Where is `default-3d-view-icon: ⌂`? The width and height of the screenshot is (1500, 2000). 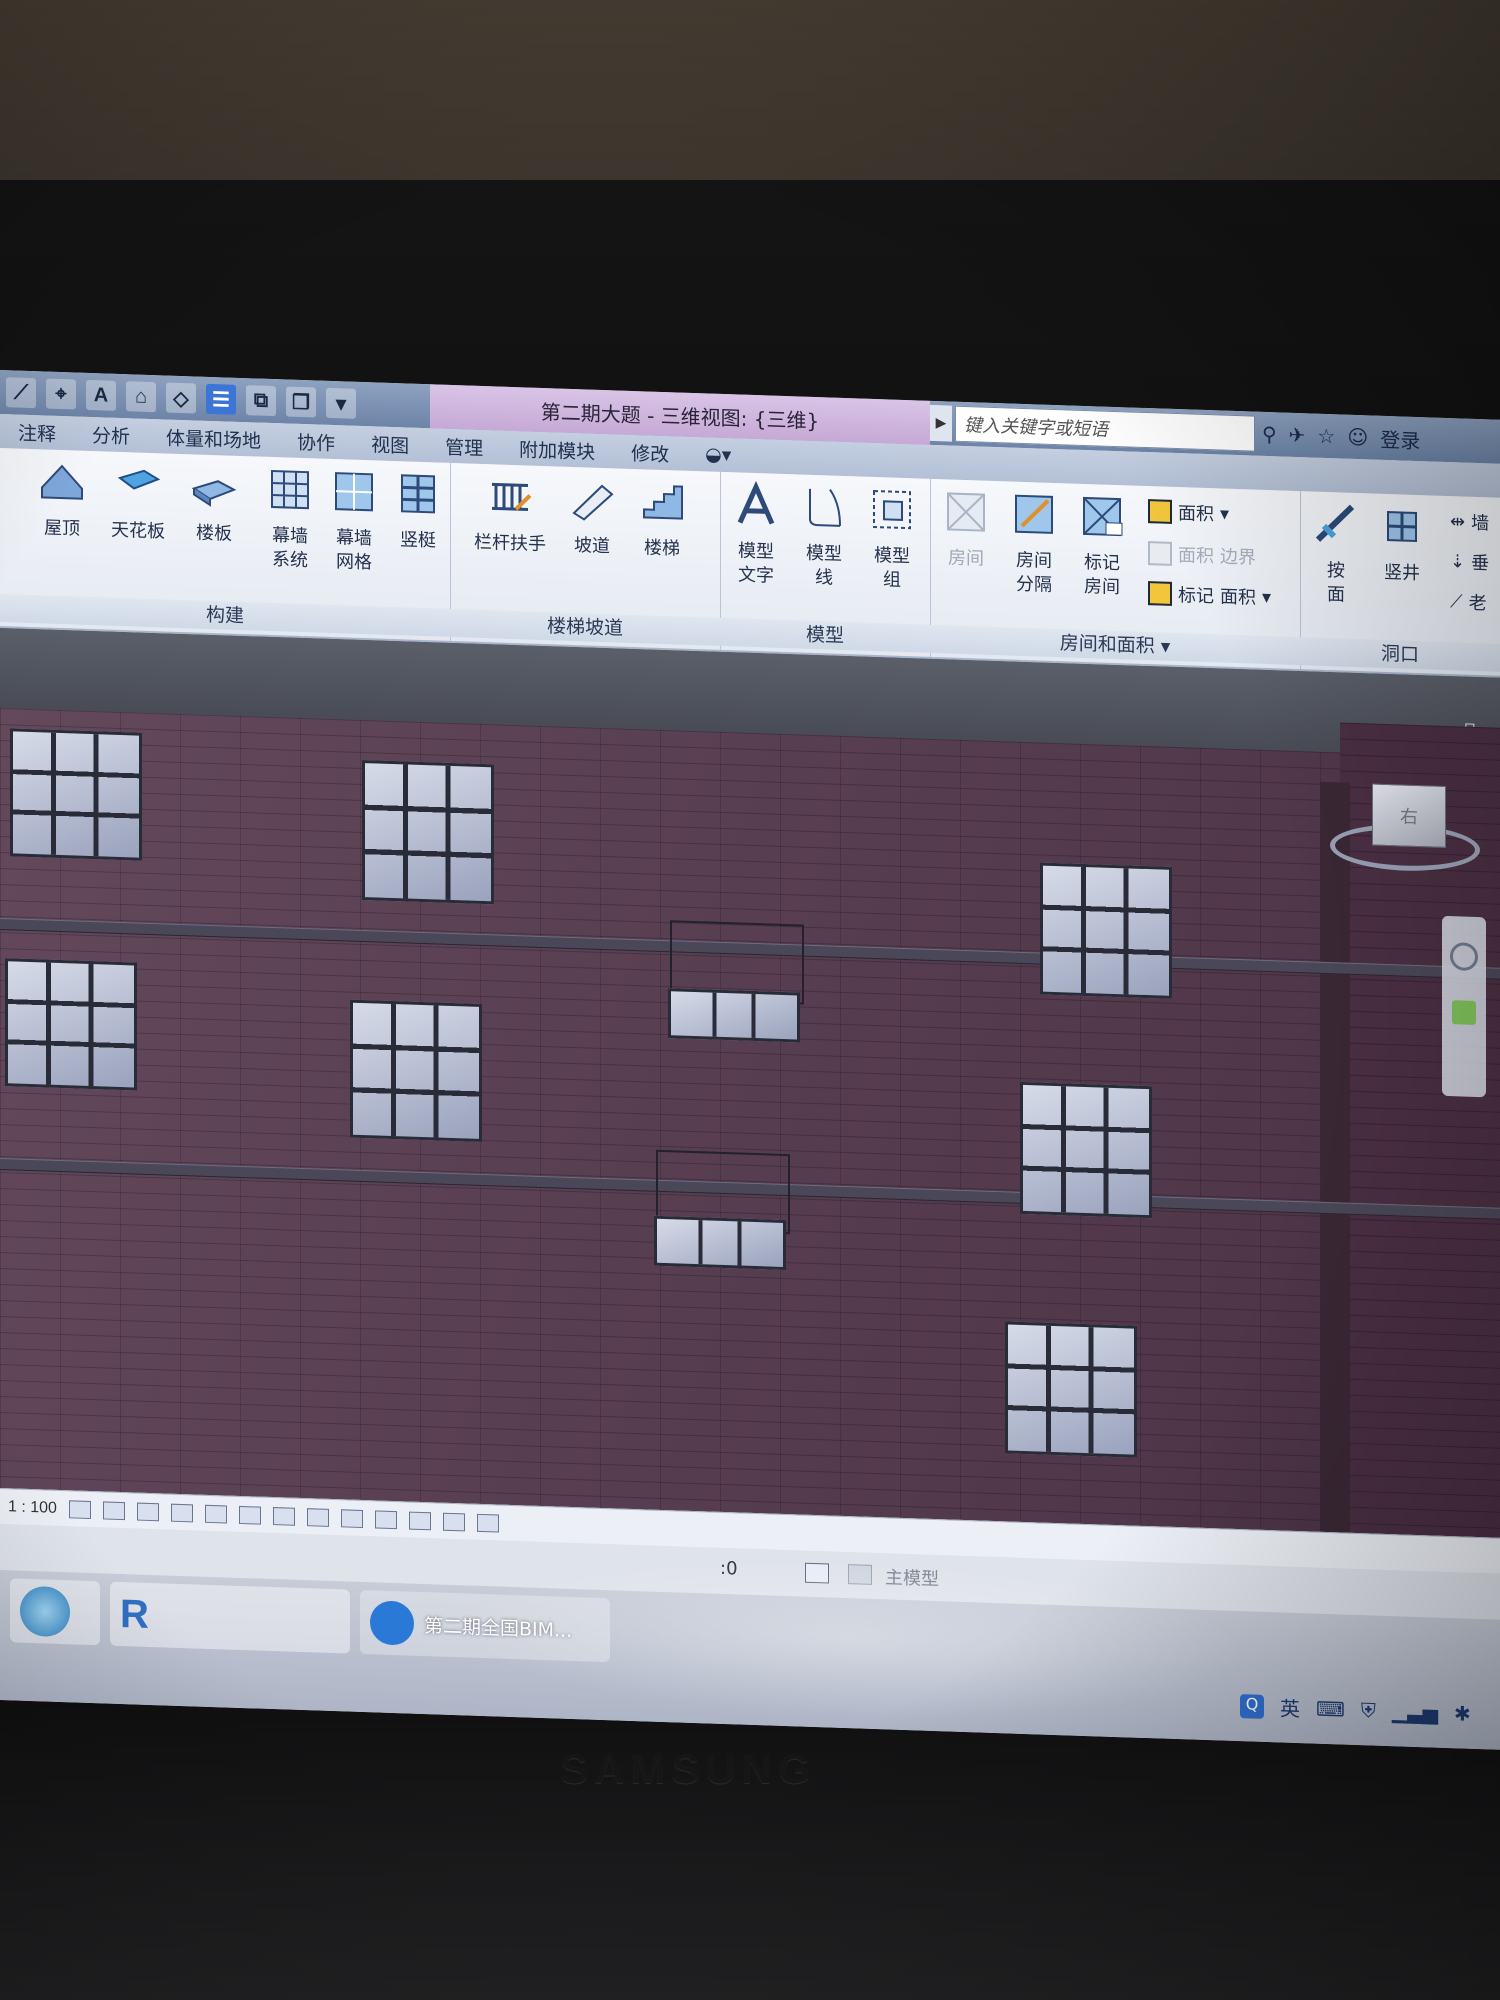
default-3d-view-icon: ⌂ is located at coordinates (141, 397).